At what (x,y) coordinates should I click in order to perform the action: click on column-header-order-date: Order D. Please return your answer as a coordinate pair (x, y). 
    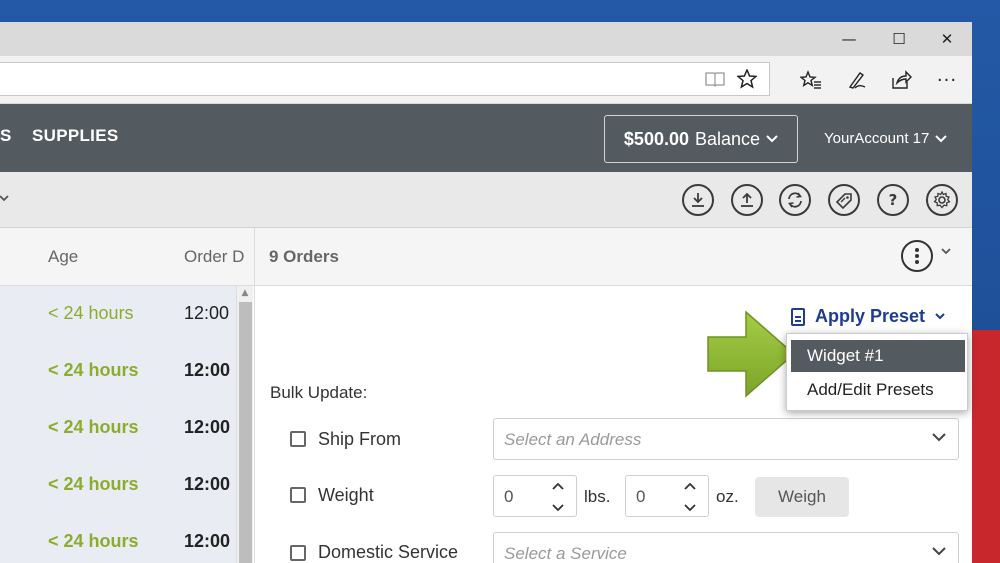
    Looking at the image, I should click on (214, 257).